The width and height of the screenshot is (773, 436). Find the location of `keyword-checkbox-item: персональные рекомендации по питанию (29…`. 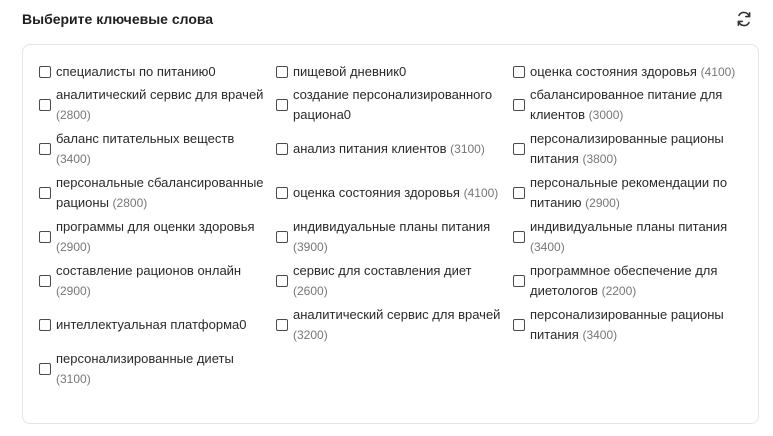

keyword-checkbox-item: персональные рекомендации по питанию (29… is located at coordinates (631, 193).